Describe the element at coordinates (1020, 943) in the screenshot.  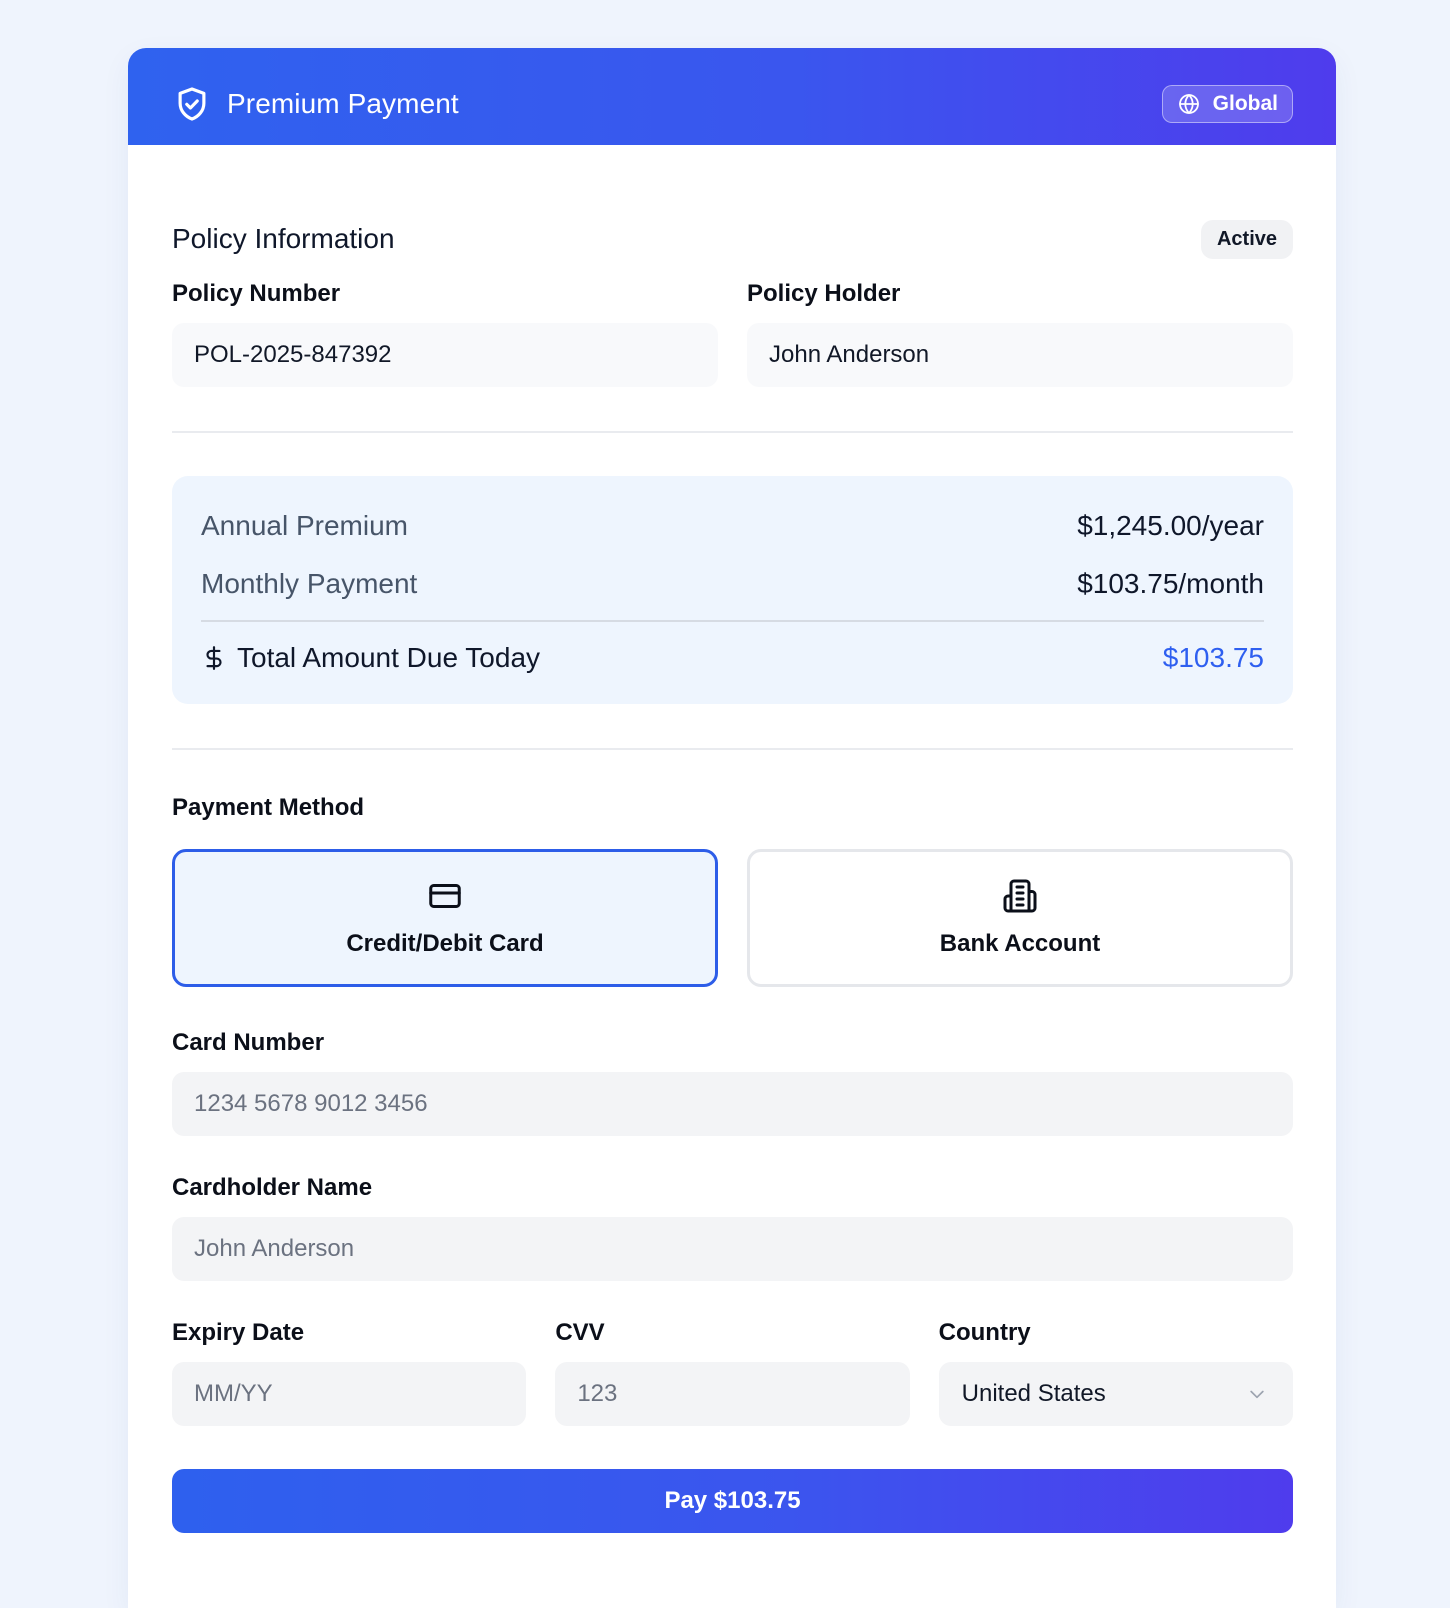
I see `bank-account-option-label: Bank Account` at that location.